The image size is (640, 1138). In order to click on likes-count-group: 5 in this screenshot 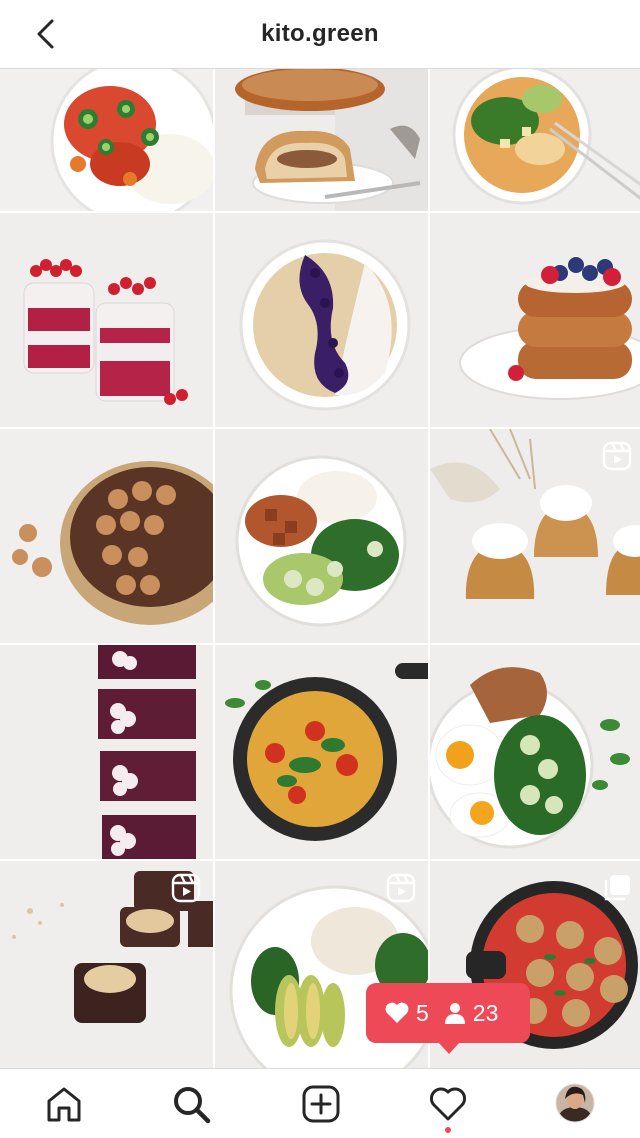, I will do `click(406, 1013)`.